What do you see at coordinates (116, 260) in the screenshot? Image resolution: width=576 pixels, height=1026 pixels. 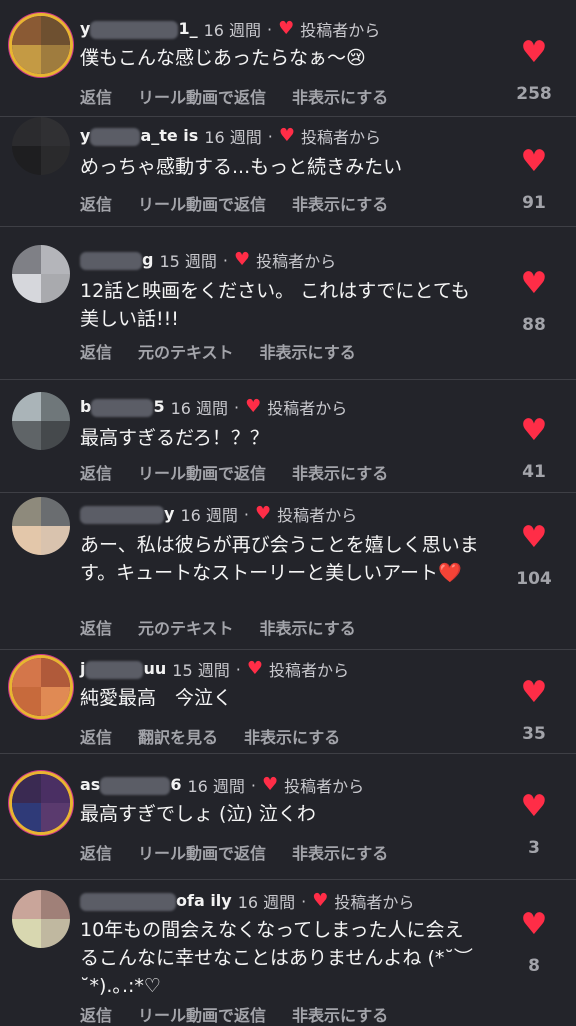 I see `username: g` at bounding box center [116, 260].